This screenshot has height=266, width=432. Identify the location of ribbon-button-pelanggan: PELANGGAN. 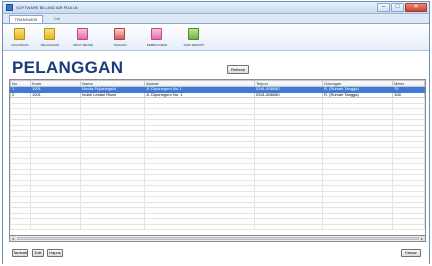
(50, 38).